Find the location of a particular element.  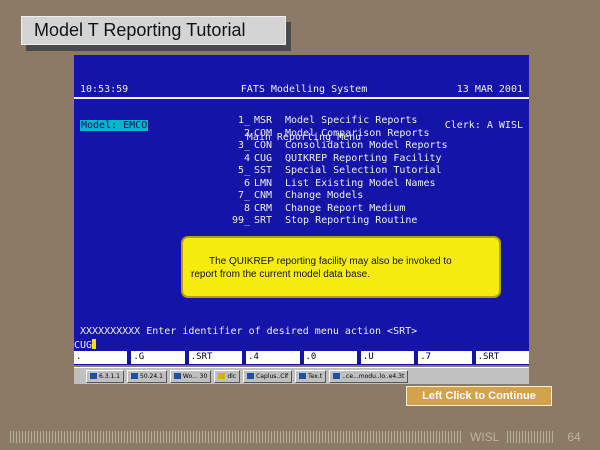

taskbar-button: 50.24.1 is located at coordinates (147, 376).